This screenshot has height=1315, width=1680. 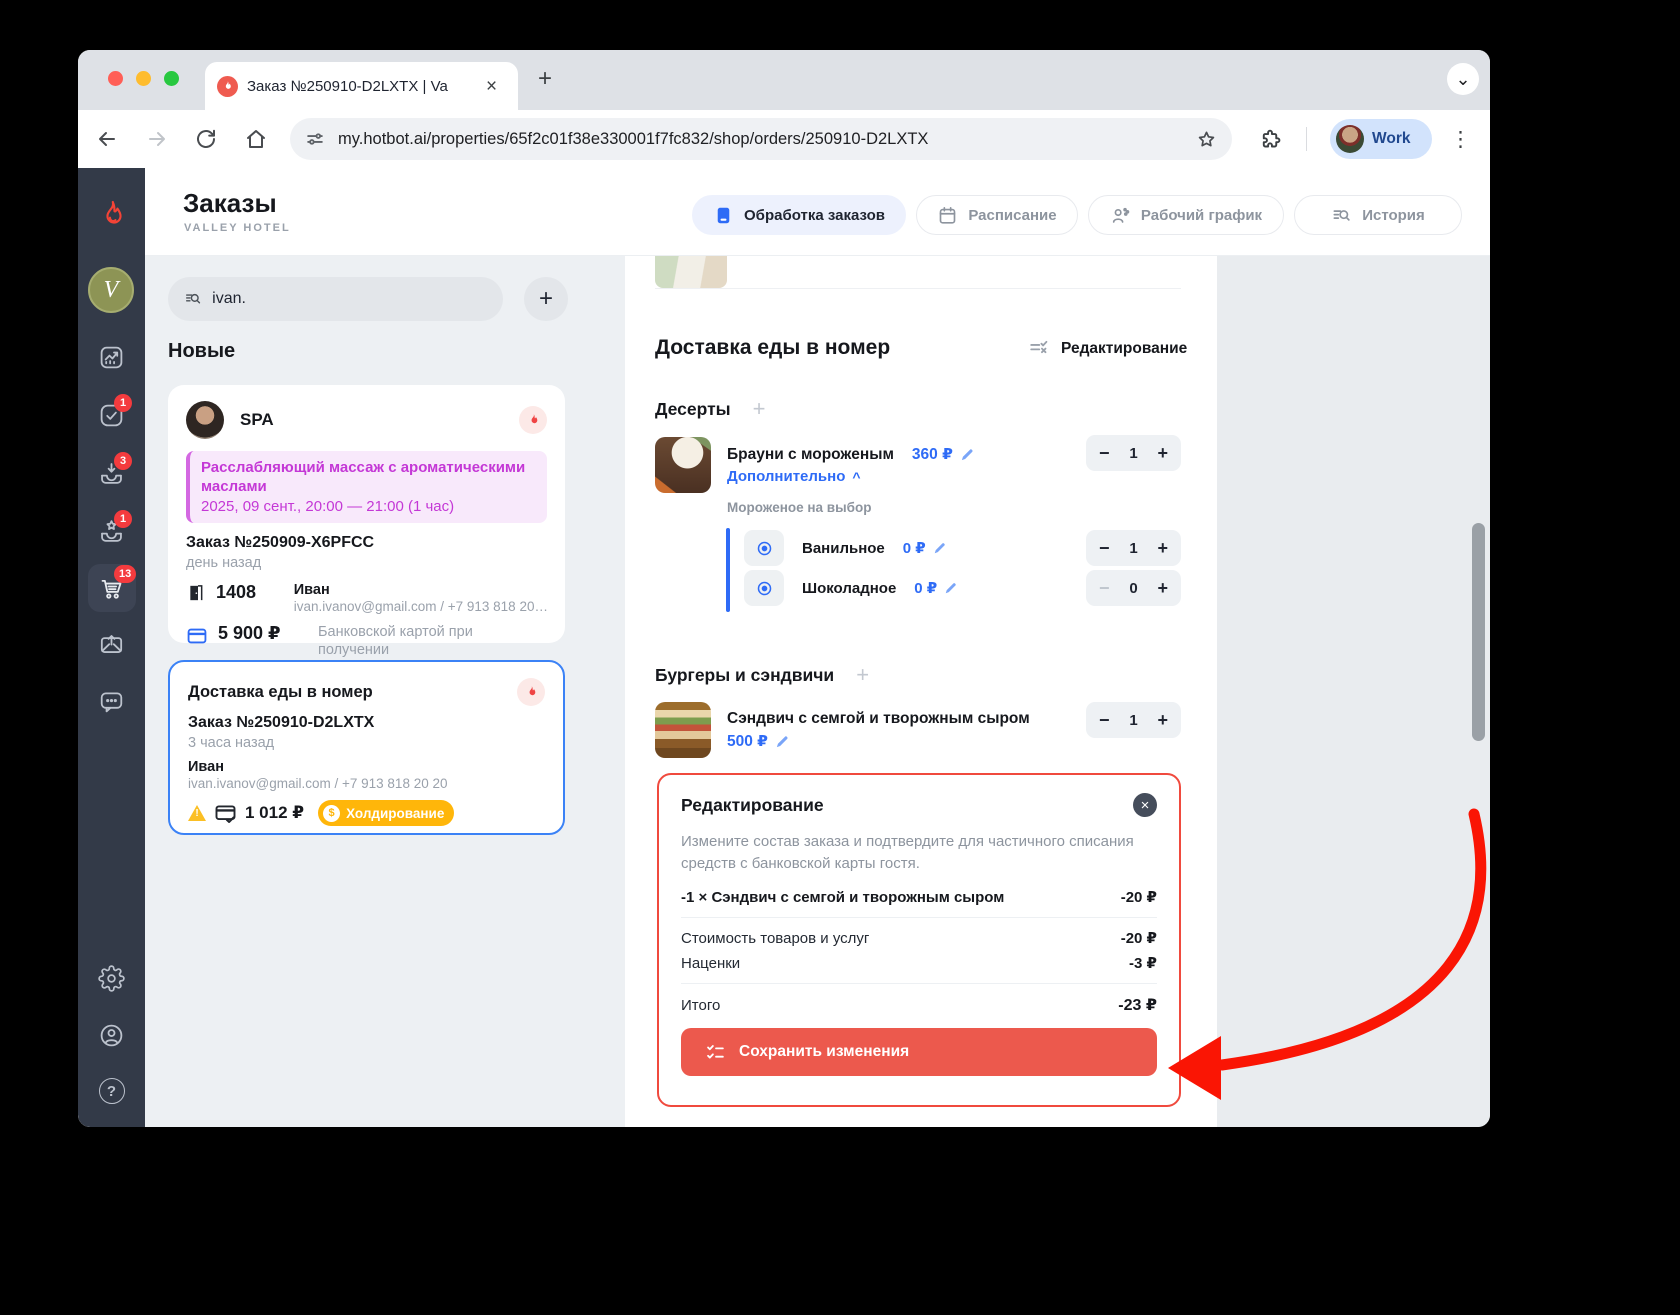 What do you see at coordinates (728, 570) in the screenshot?
I see `options-accent-bar` at bounding box center [728, 570].